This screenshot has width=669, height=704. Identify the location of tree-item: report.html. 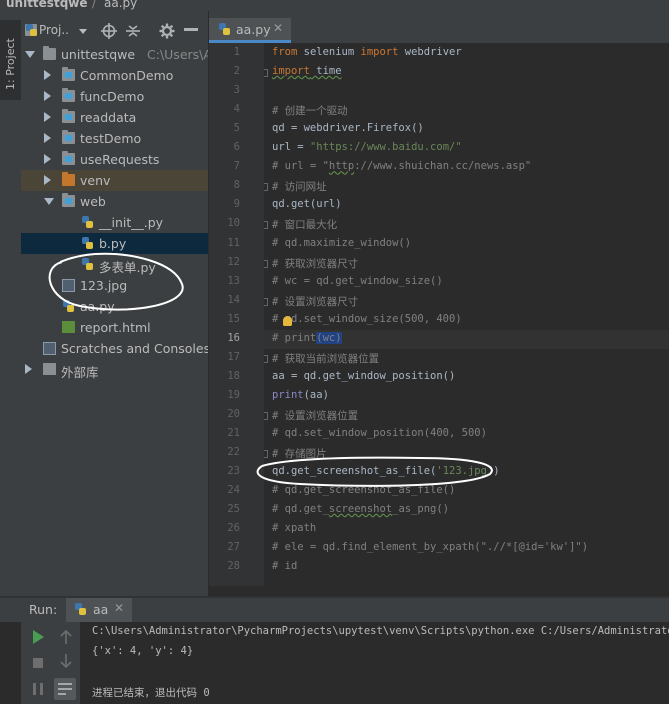
(114, 327).